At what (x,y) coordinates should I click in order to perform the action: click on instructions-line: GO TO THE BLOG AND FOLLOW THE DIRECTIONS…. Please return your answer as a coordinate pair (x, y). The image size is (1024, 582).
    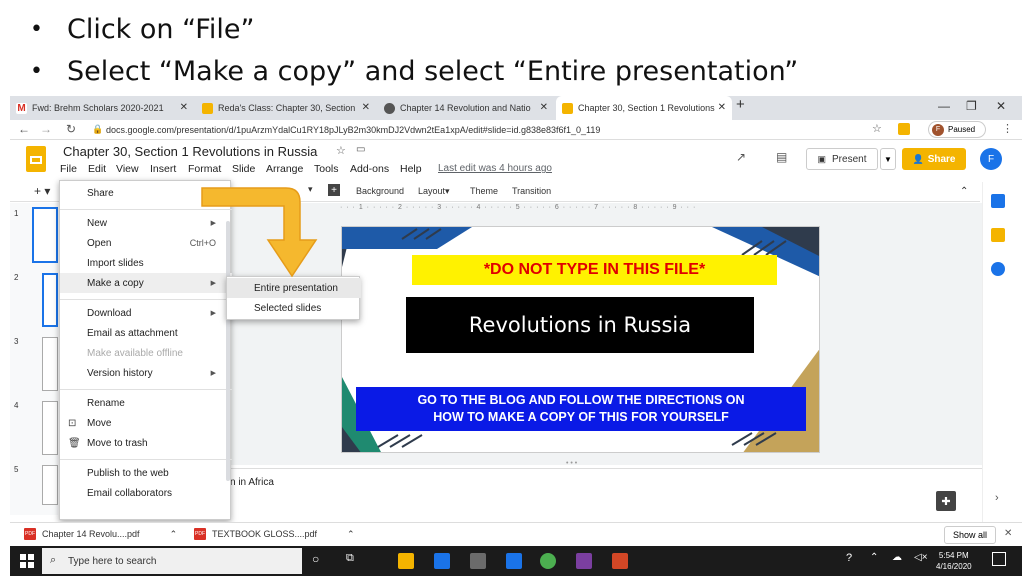
    Looking at the image, I should click on (581, 400).